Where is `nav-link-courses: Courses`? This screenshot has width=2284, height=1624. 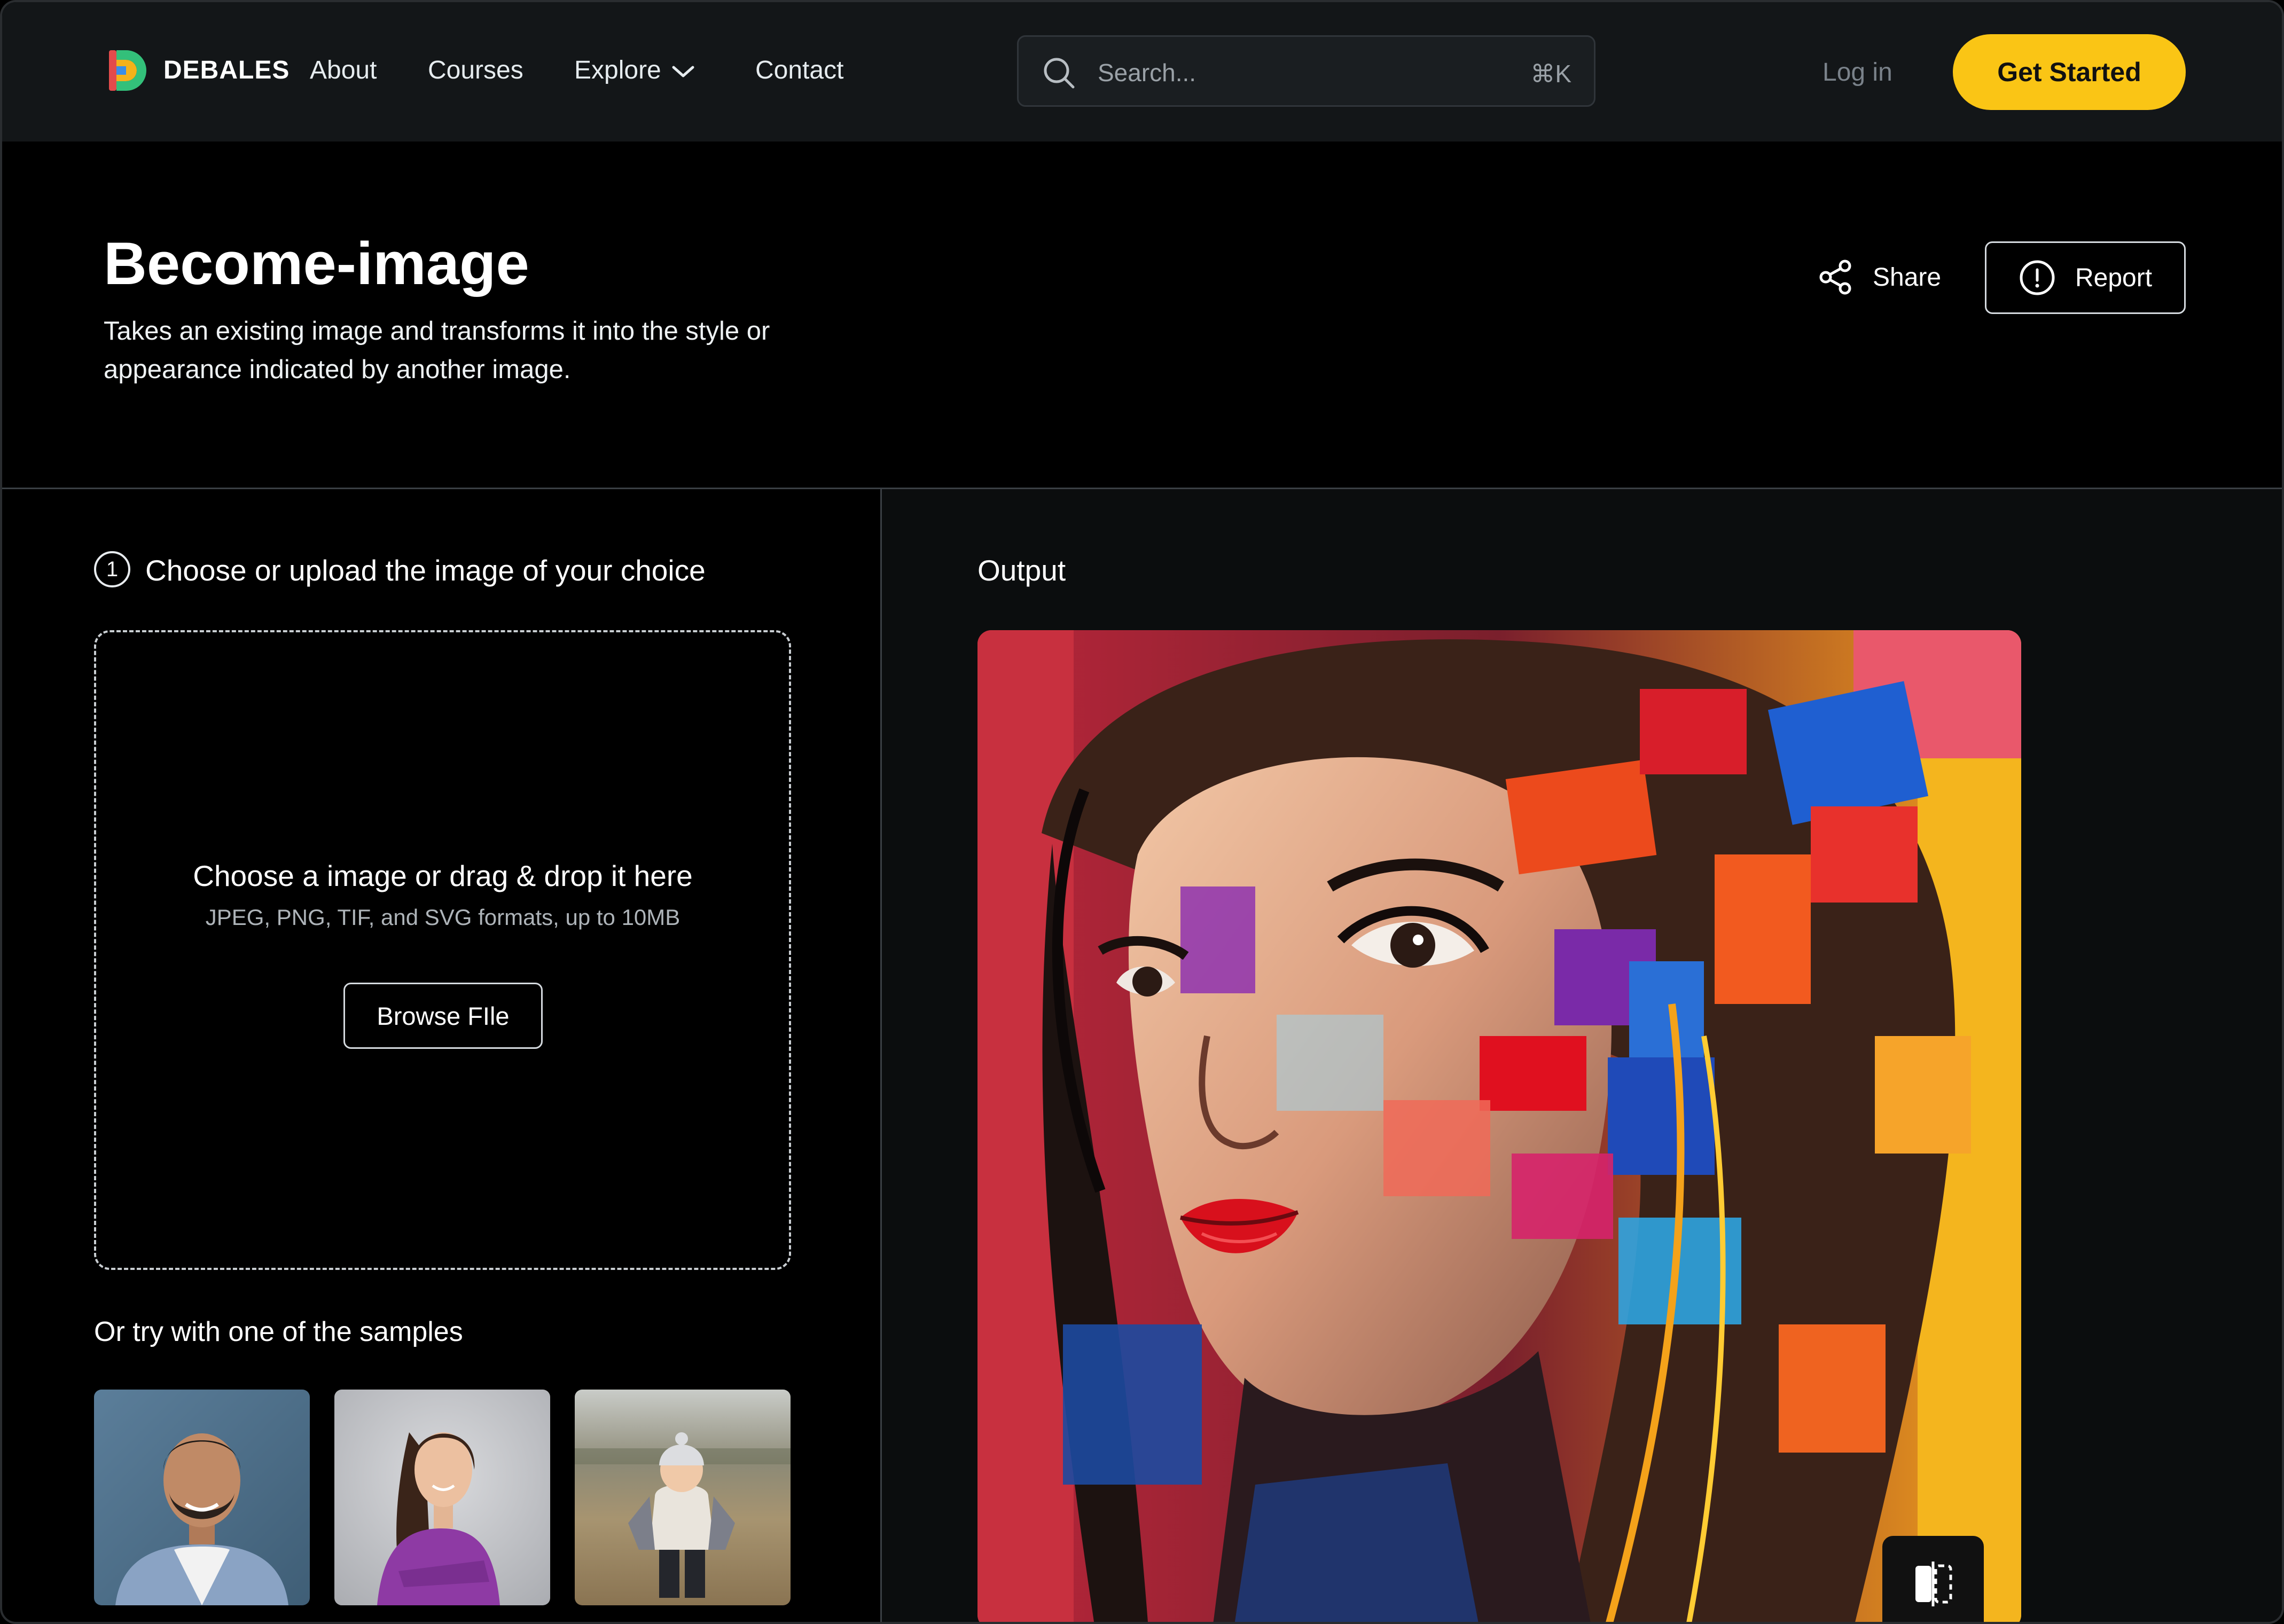 nav-link-courses: Courses is located at coordinates (475, 70).